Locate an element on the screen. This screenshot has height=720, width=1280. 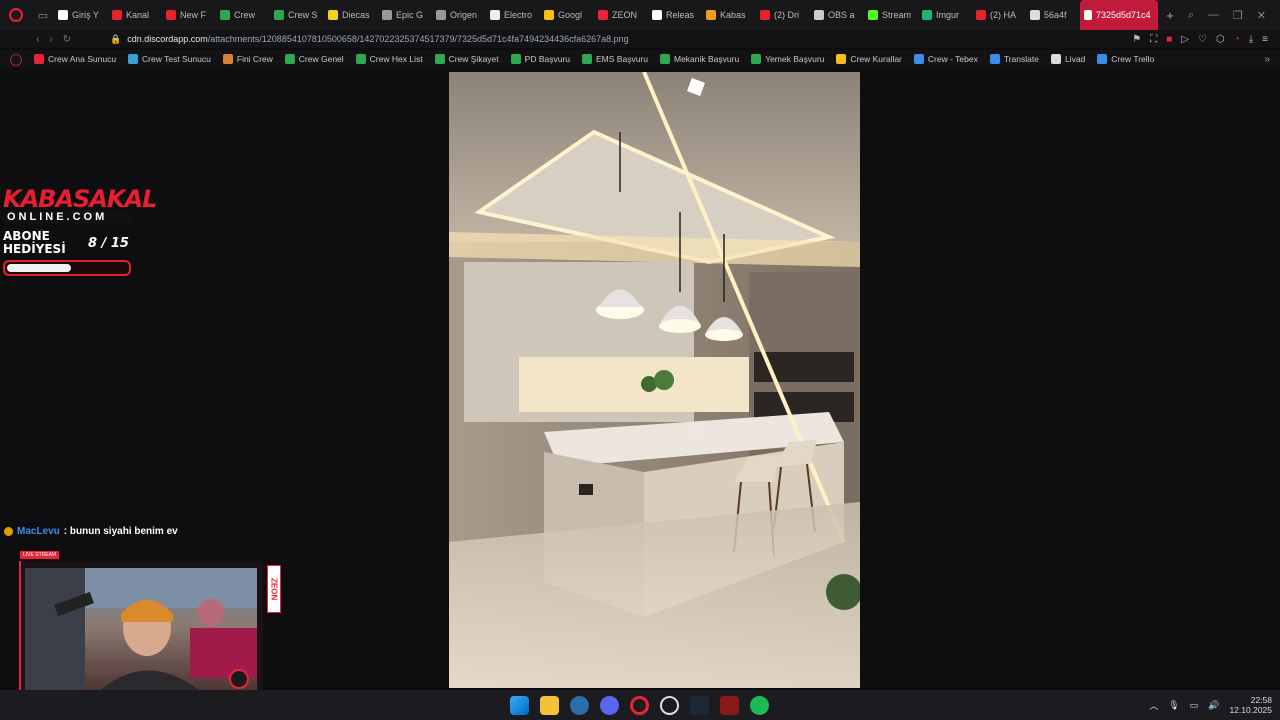
heart-icon: ♡ is located at coordinates (1202, 39).